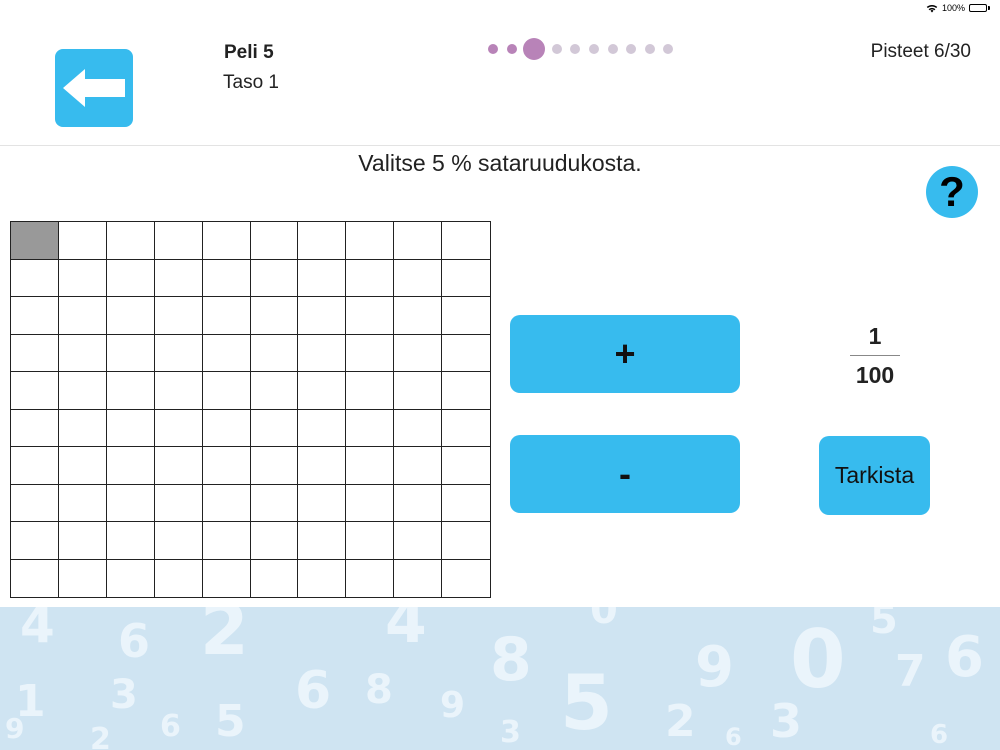 The width and height of the screenshot is (1000, 750). I want to click on grid-cell-selected, so click(35, 241).